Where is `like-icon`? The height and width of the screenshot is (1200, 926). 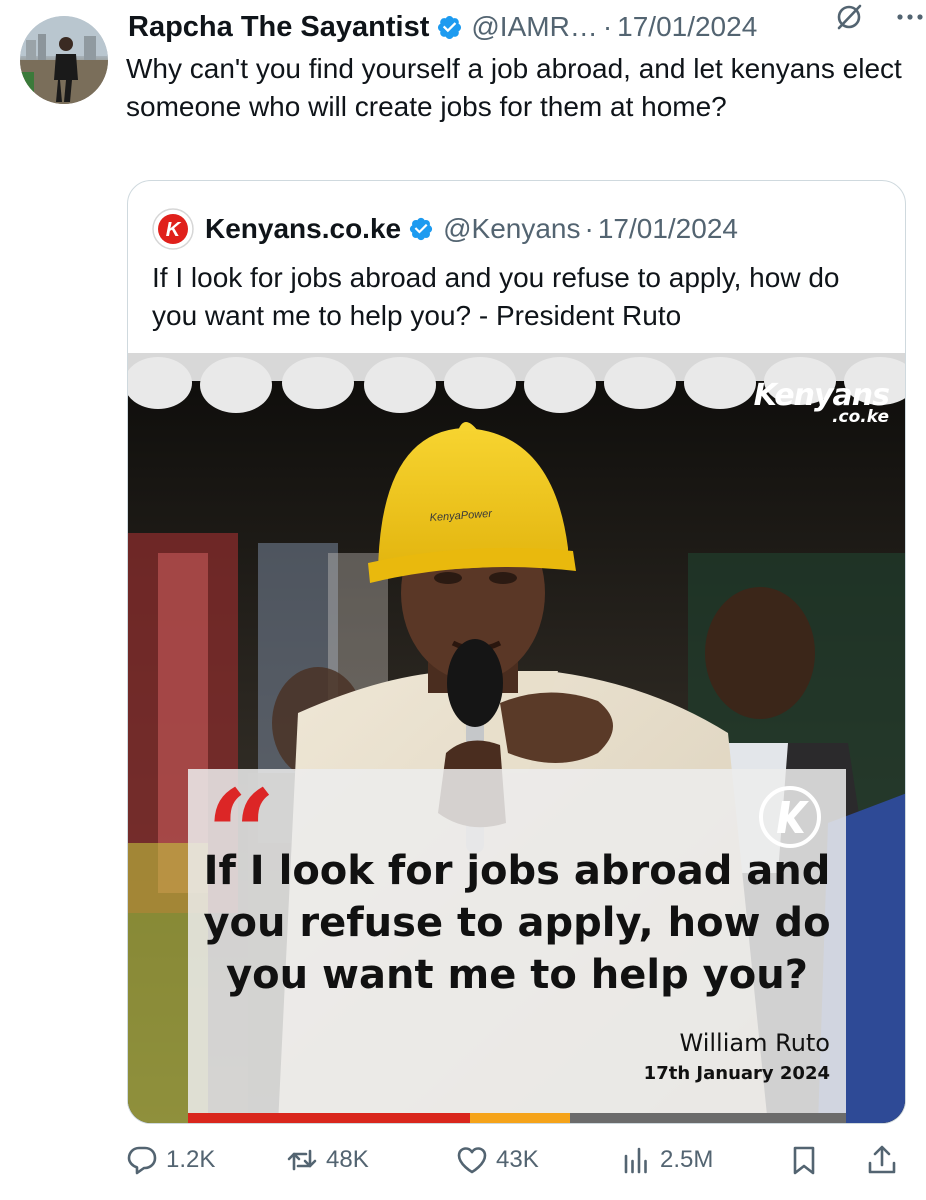
like-icon is located at coordinates (472, 1160).